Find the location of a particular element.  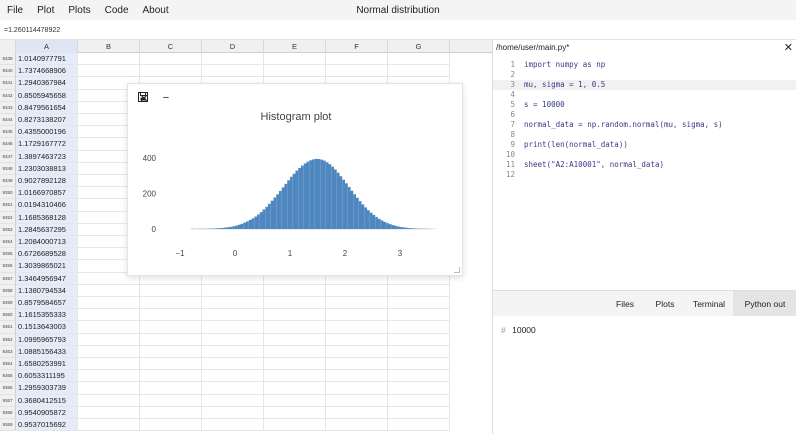

tab-terminal: Terminal is located at coordinates (709, 304).